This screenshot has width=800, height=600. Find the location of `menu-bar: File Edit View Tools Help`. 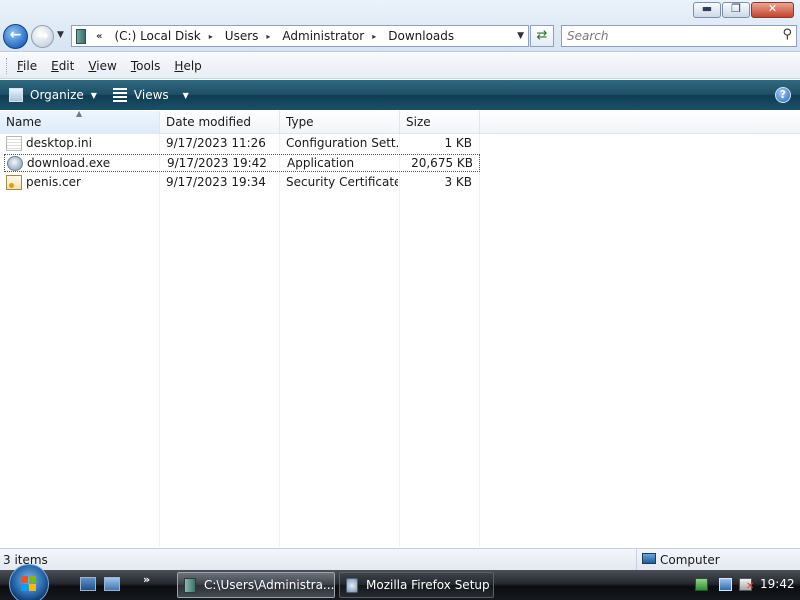

menu-bar: File Edit View Tools Help is located at coordinates (400, 66).